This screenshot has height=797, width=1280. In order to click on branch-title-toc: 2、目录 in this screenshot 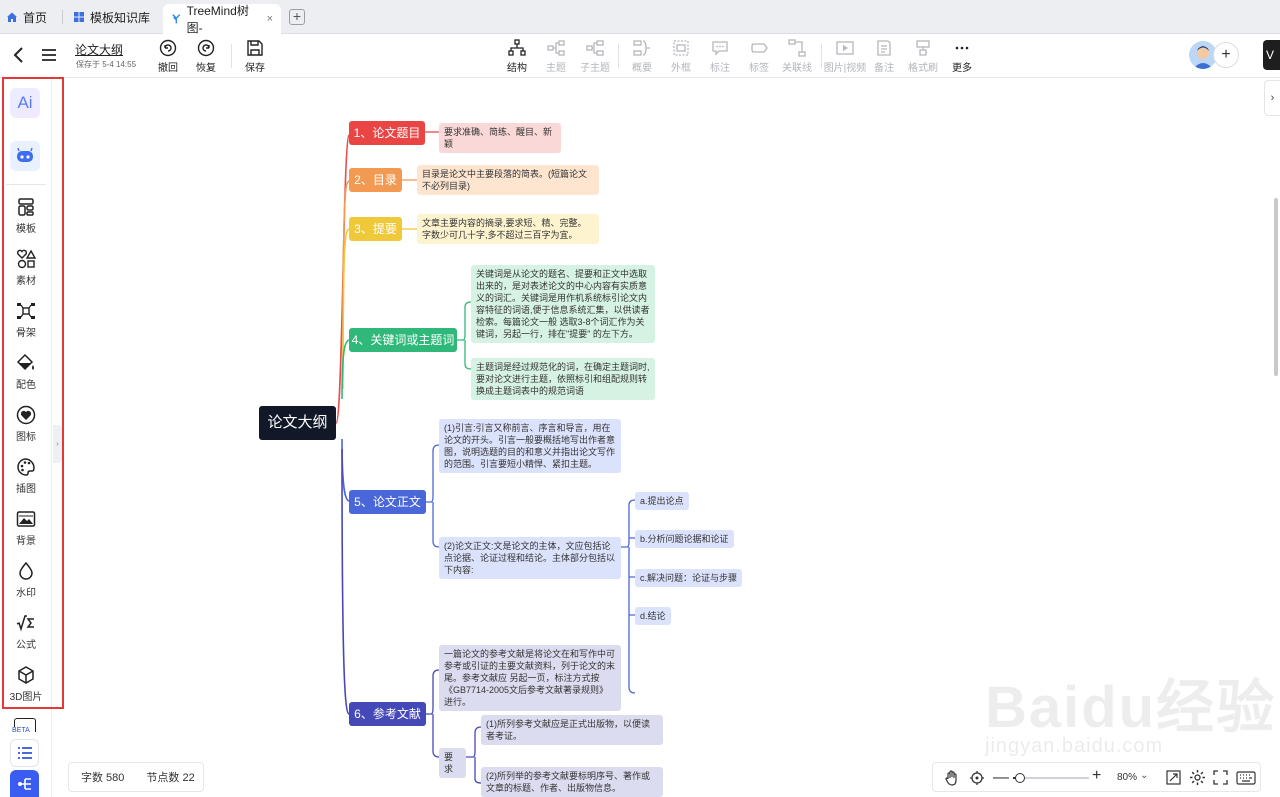, I will do `click(375, 180)`.